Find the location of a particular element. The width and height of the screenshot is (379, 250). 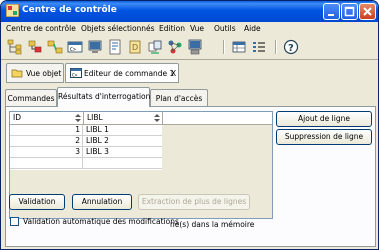

tab-label: Commandes is located at coordinates (31, 98).